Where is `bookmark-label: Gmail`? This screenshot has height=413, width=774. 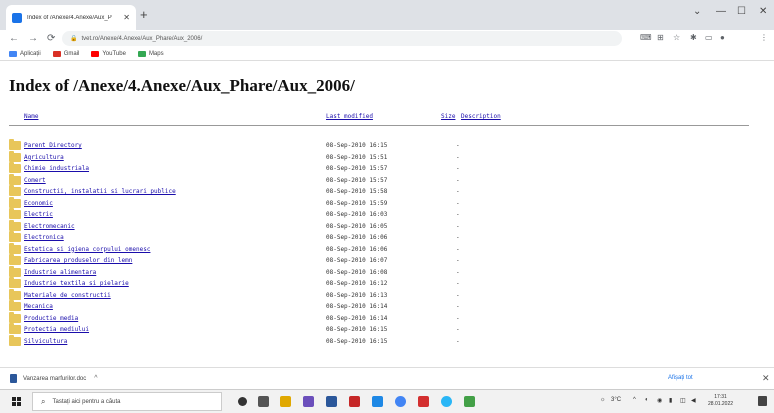
bookmark-label: Gmail is located at coordinates (71, 53).